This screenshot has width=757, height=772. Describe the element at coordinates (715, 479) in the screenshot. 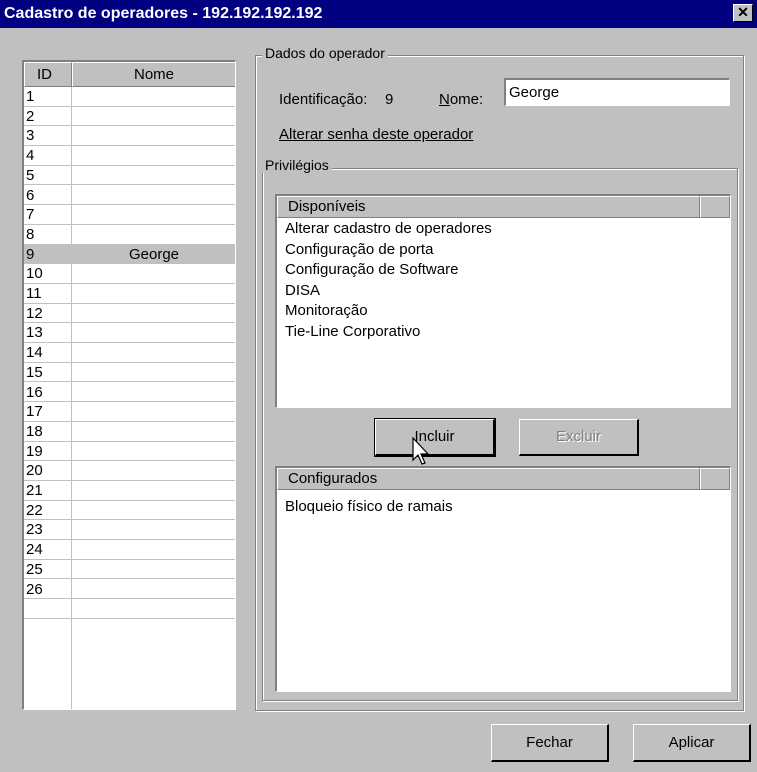

I see `configured-column-filler` at that location.